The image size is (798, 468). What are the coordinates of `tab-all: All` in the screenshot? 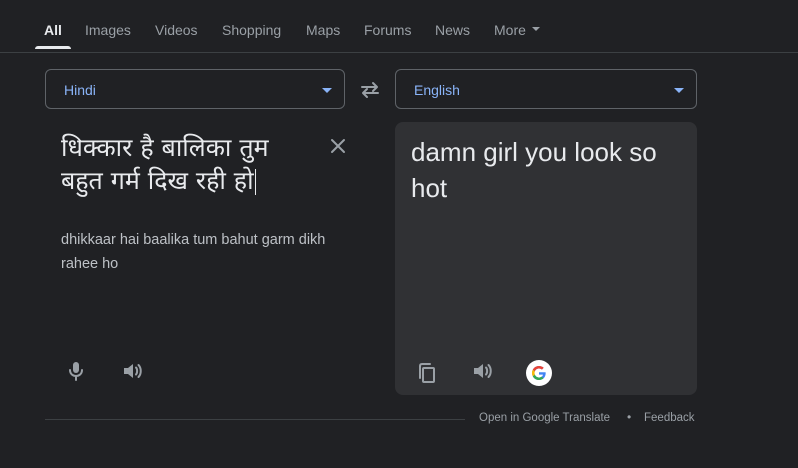 It's located at (53, 30).